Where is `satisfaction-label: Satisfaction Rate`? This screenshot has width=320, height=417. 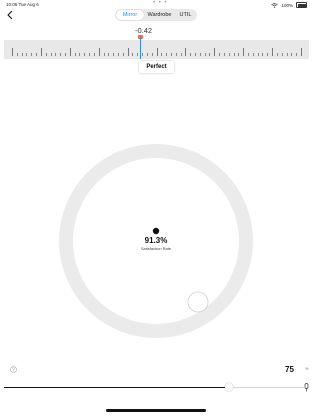
satisfaction-label: Satisfaction Rate is located at coordinates (156, 248).